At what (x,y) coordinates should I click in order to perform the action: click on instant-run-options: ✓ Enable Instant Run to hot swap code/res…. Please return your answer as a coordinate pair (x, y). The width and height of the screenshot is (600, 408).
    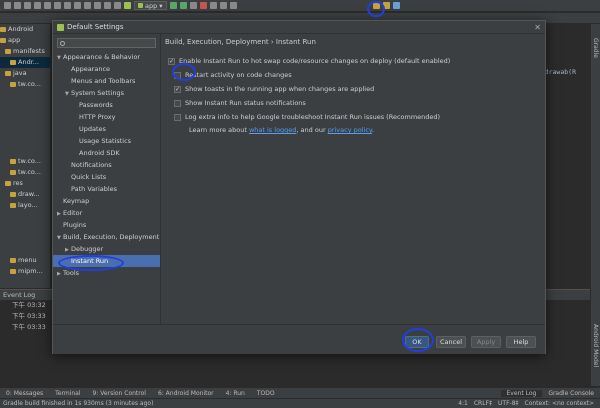
    Looking at the image, I should click on (353, 89).